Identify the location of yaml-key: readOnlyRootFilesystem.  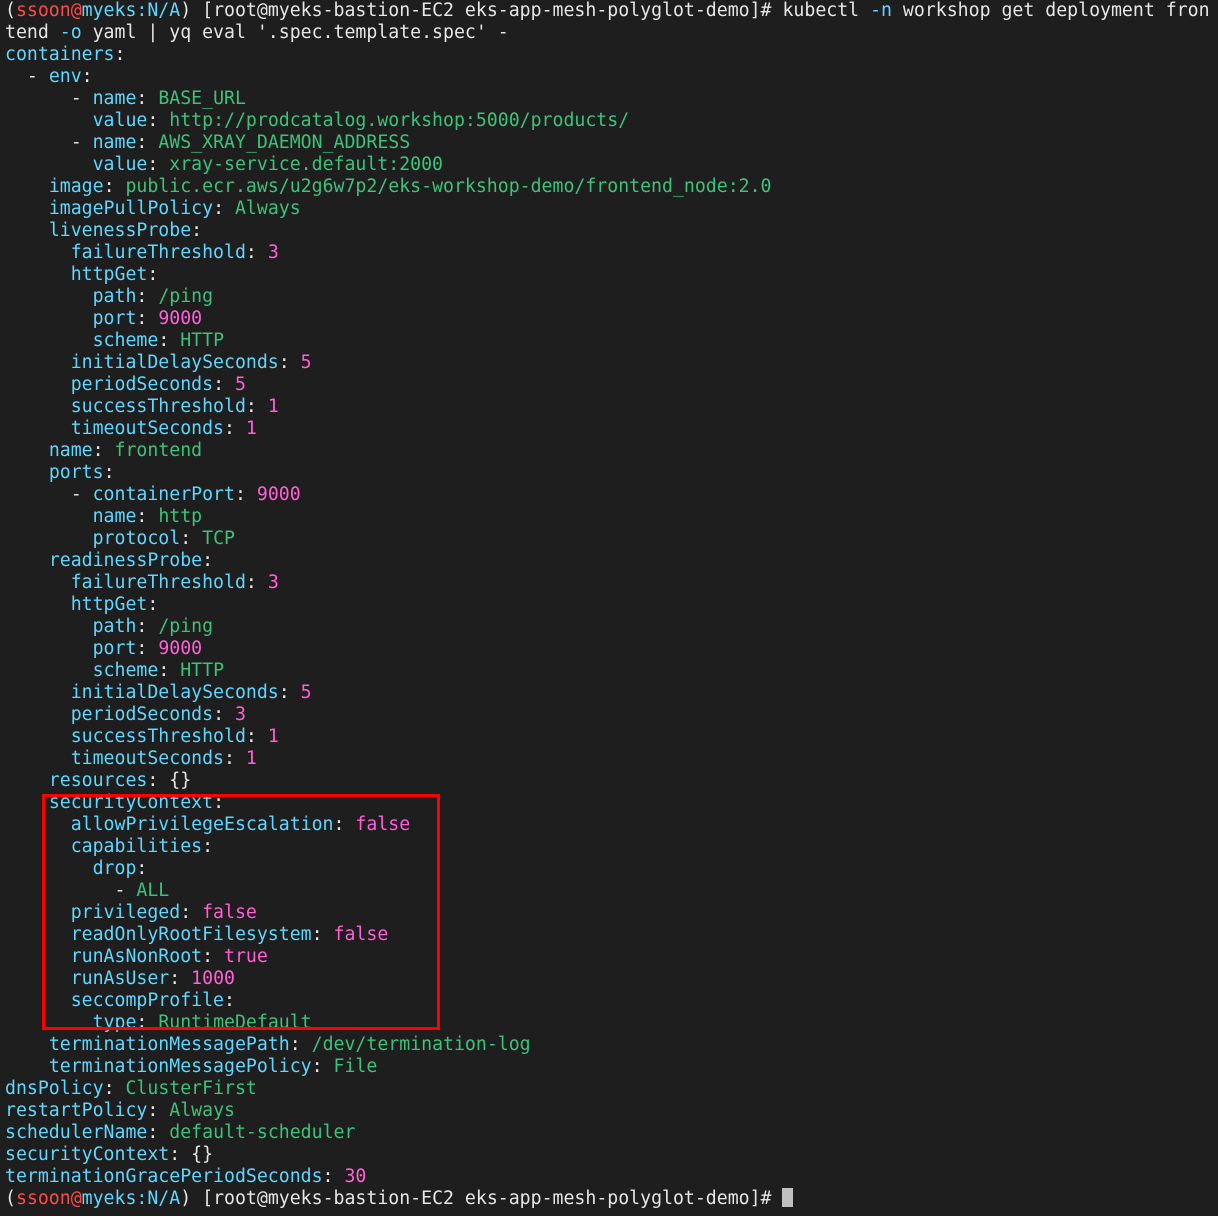
(191, 934).